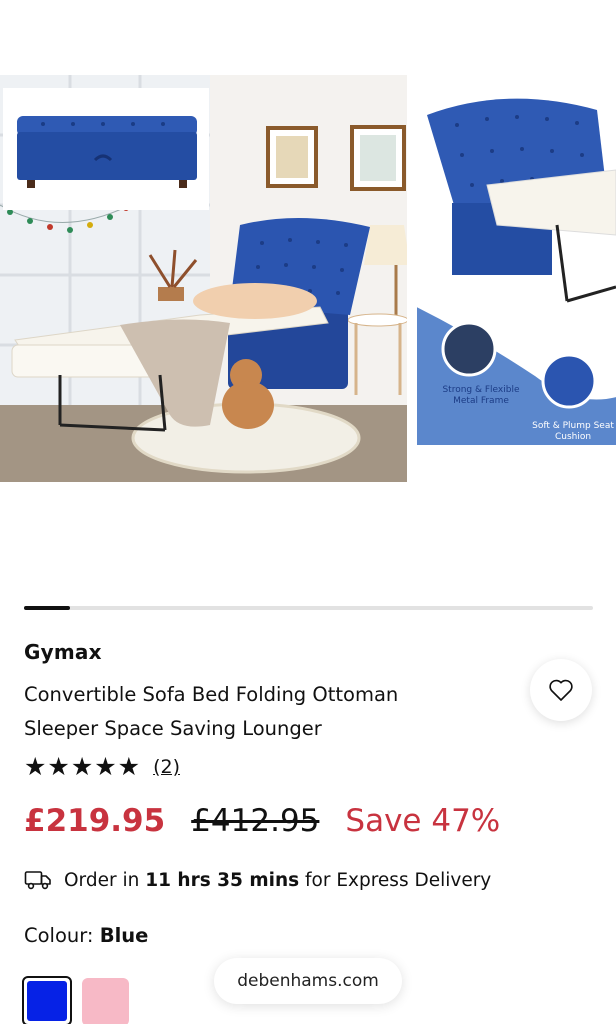  What do you see at coordinates (166, 767) in the screenshot?
I see `review-count-link: (2)` at bounding box center [166, 767].